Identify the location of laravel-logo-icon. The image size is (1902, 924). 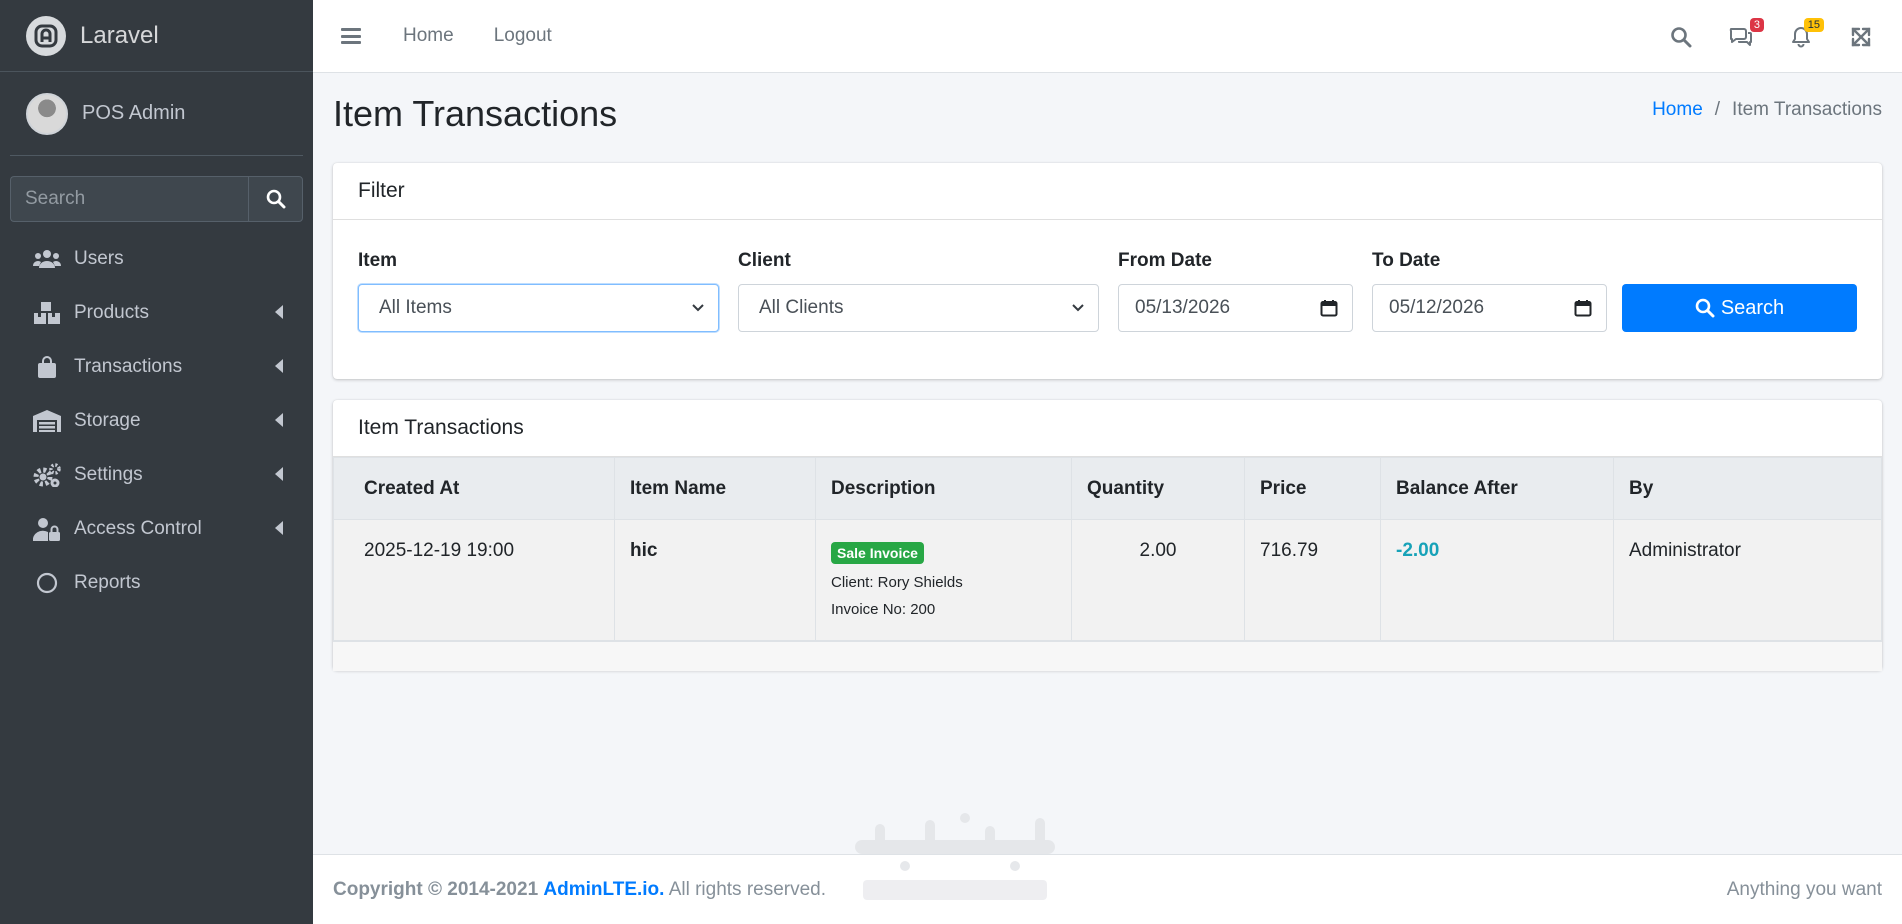
(46, 35).